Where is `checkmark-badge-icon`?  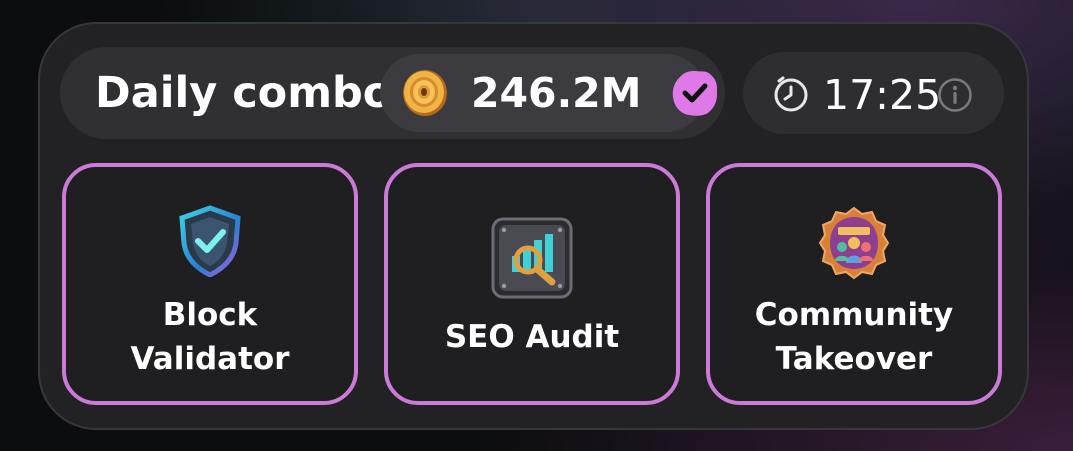 checkmark-badge-icon is located at coordinates (695, 93).